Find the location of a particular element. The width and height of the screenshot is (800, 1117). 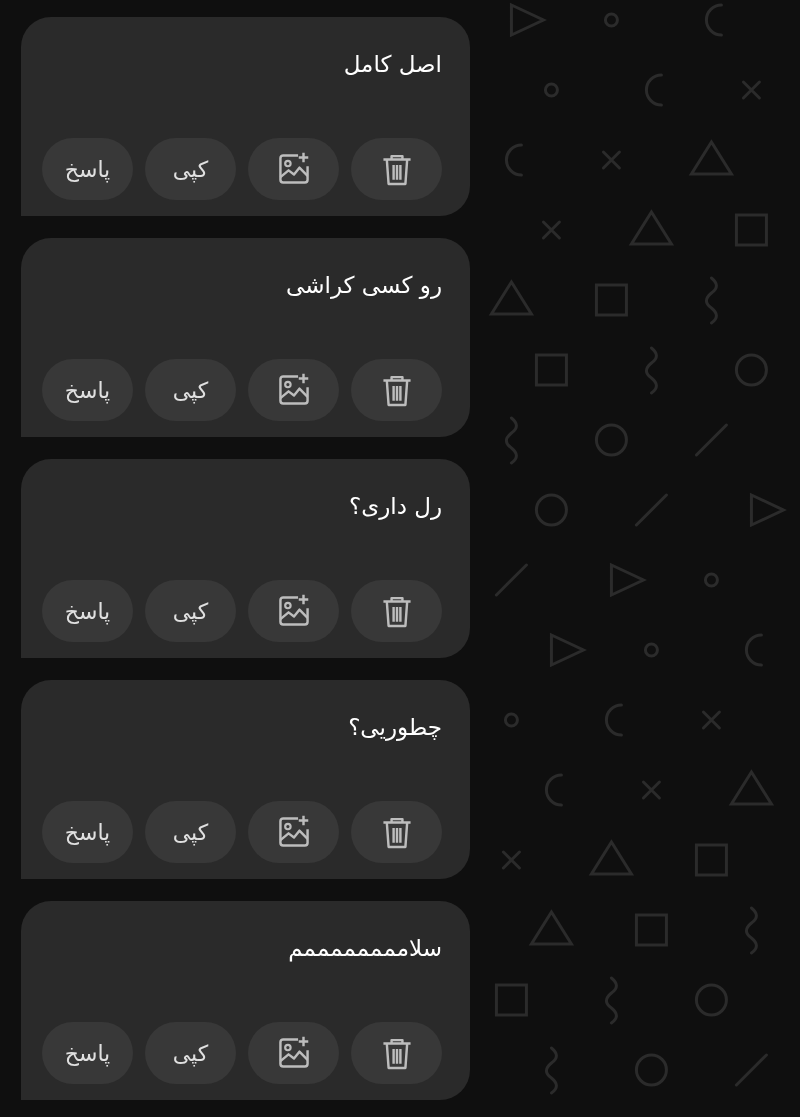

message-text: چطوریی؟ is located at coordinates (395, 728).